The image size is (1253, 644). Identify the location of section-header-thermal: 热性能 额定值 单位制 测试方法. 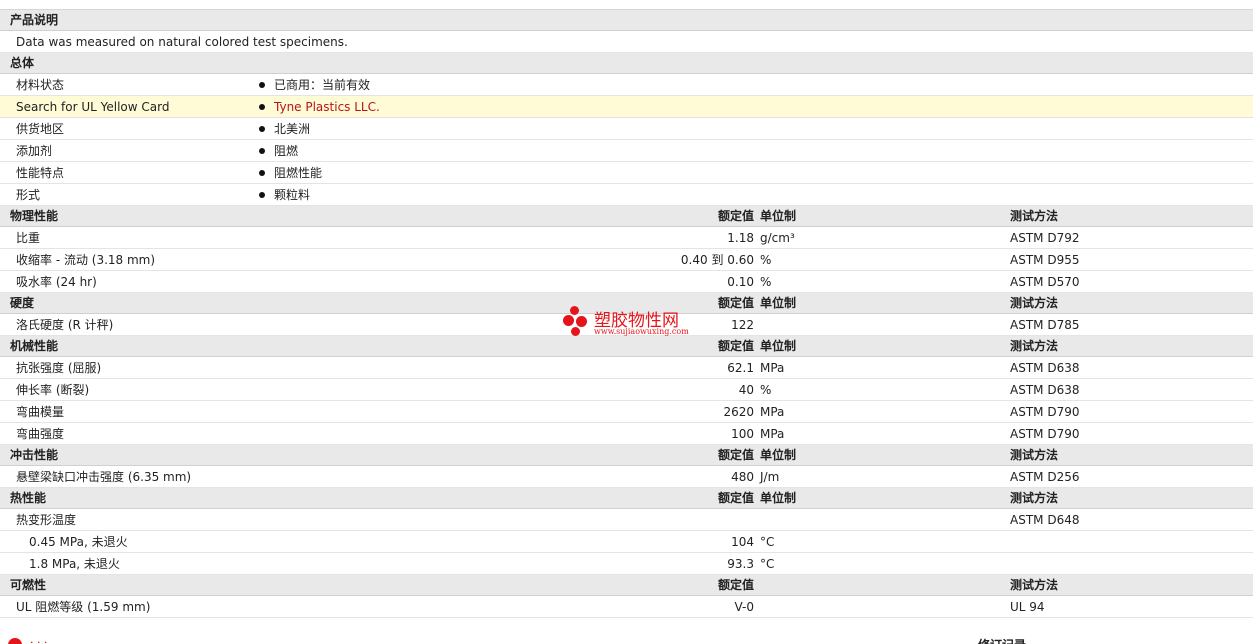
(626, 498).